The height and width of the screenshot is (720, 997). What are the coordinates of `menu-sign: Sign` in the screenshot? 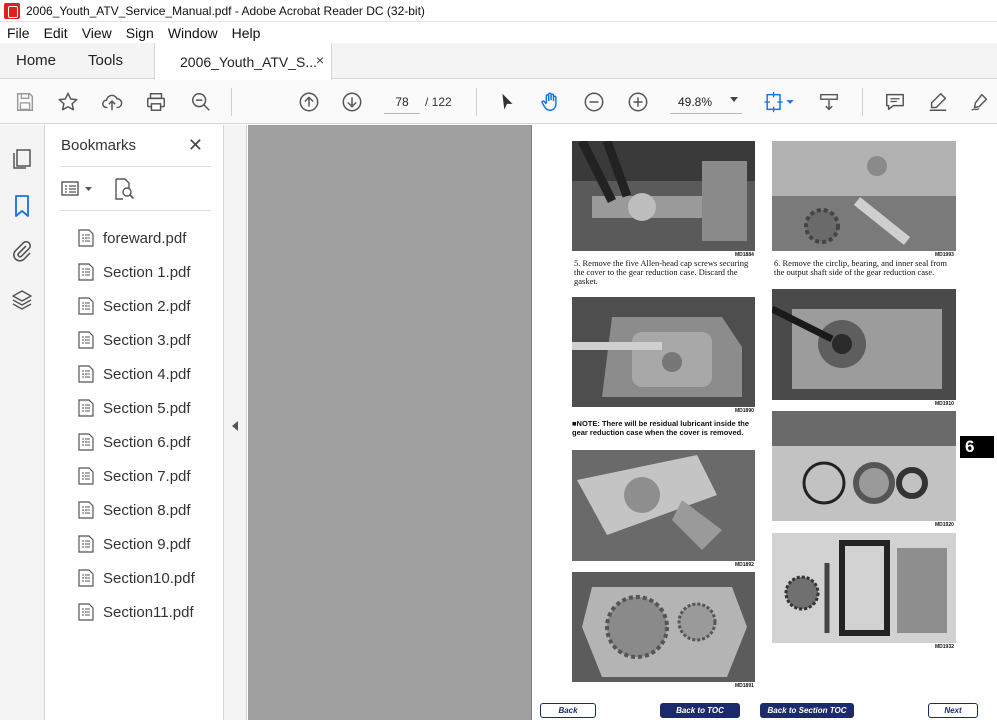 It's located at (140, 33).